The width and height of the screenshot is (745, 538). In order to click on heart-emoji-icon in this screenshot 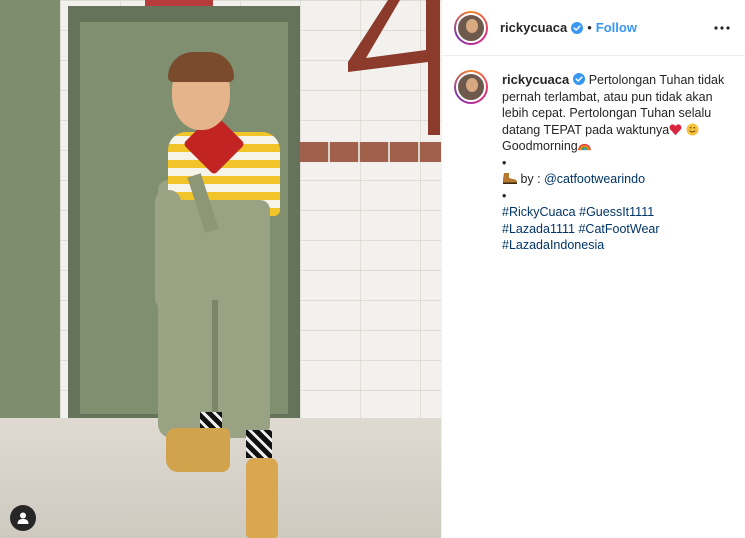, I will do `click(675, 129)`.